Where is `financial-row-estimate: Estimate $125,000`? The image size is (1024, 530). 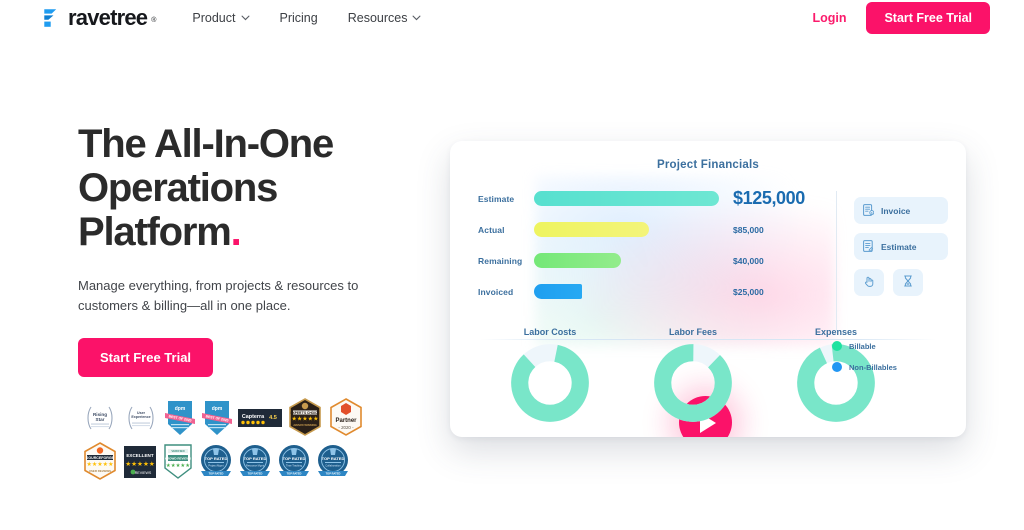 financial-row-estimate: Estimate $125,000 is located at coordinates (644, 198).